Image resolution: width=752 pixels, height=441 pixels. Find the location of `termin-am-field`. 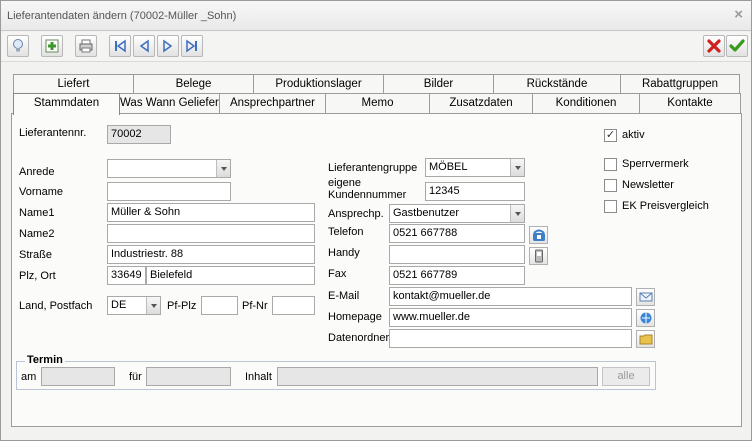

termin-am-field is located at coordinates (78, 376).